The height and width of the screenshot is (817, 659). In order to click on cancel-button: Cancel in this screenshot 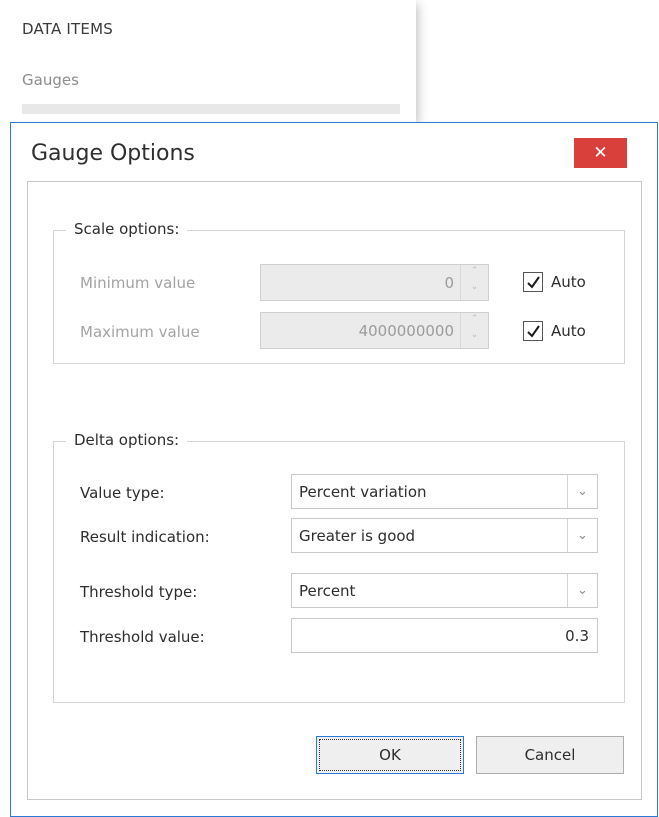, I will do `click(550, 755)`.